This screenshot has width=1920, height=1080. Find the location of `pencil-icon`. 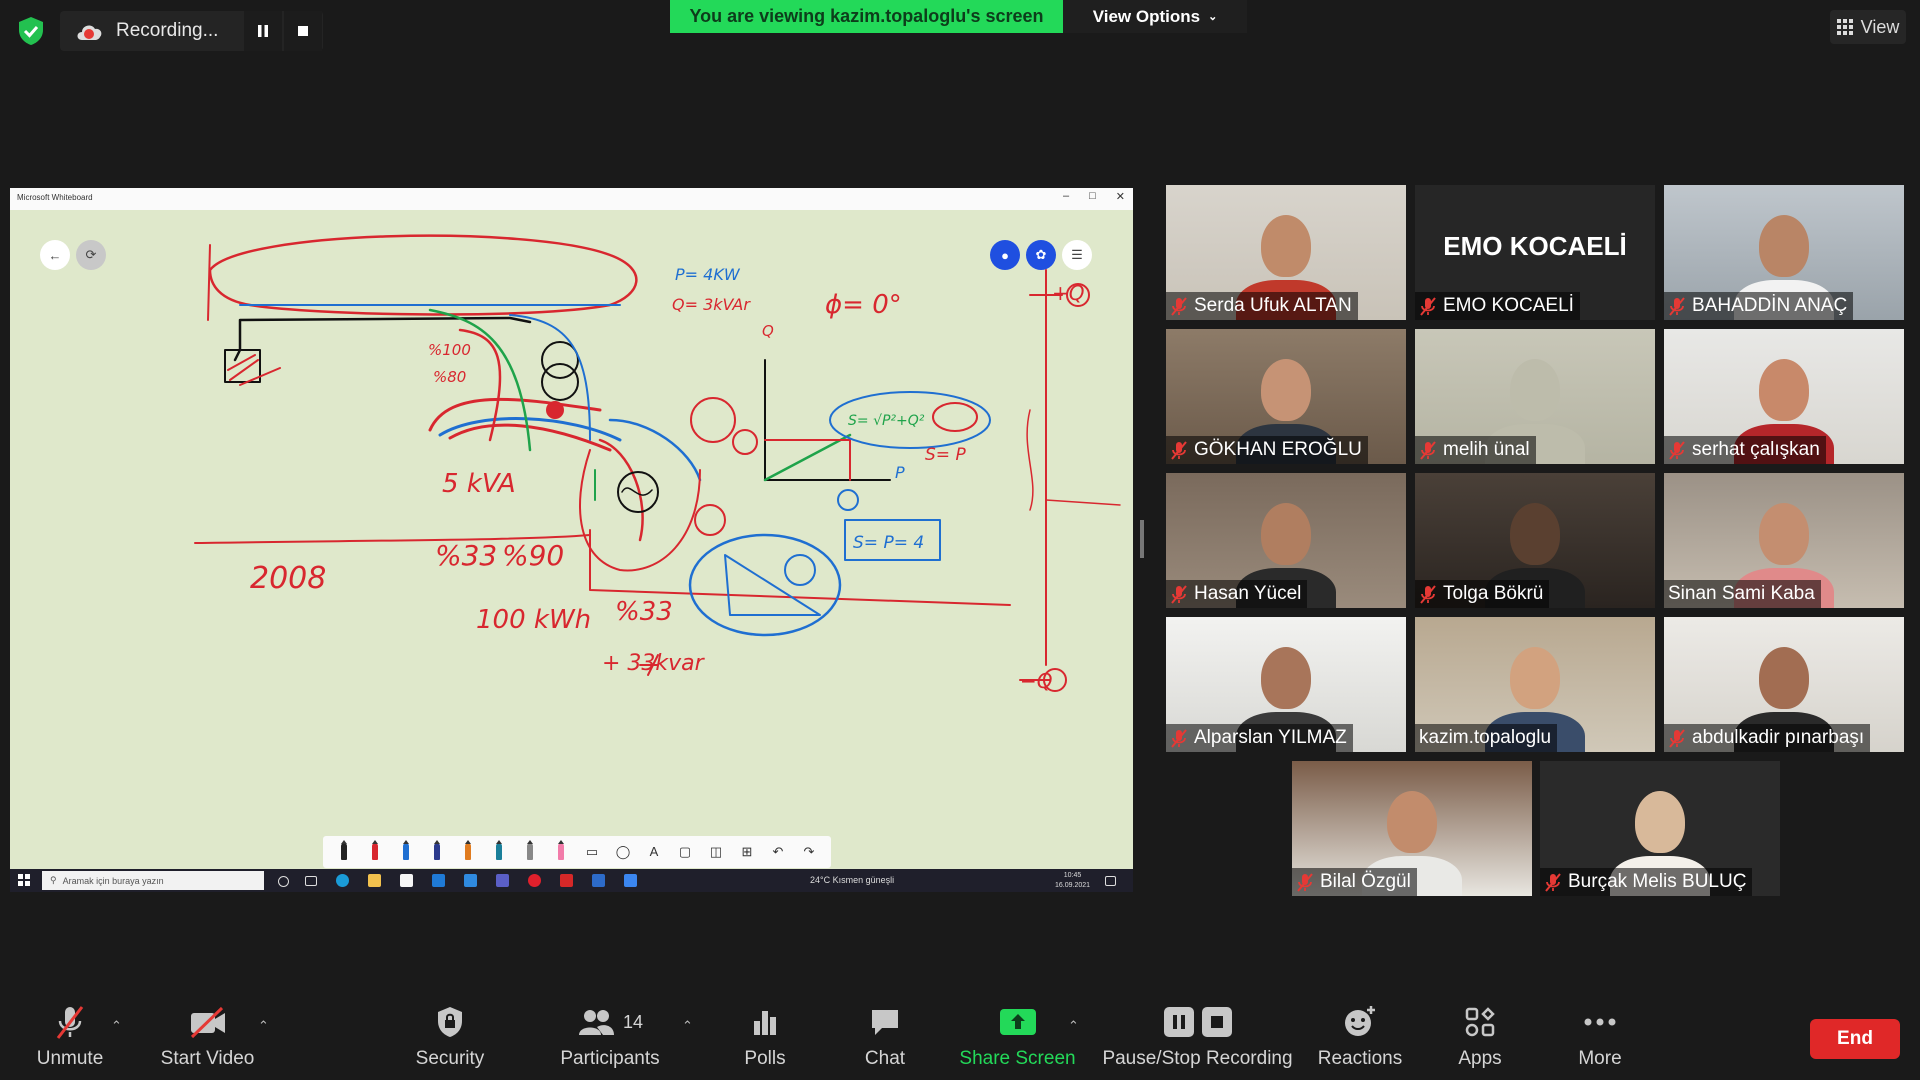

pencil-icon is located at coordinates (530, 851).